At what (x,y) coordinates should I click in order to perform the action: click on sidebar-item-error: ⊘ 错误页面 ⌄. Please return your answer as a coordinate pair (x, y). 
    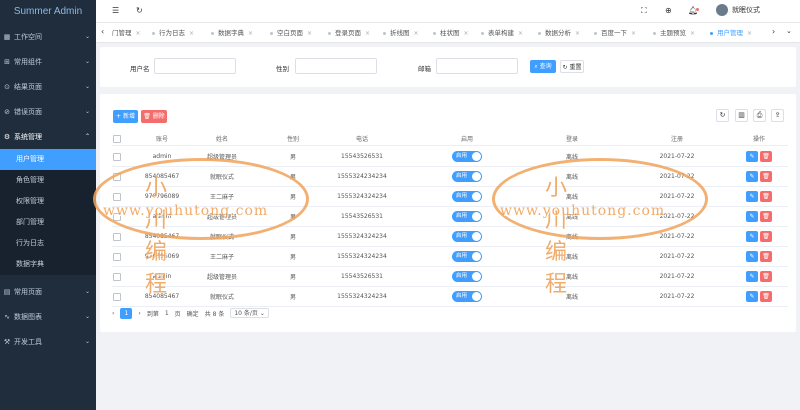
    Looking at the image, I should click on (48, 111).